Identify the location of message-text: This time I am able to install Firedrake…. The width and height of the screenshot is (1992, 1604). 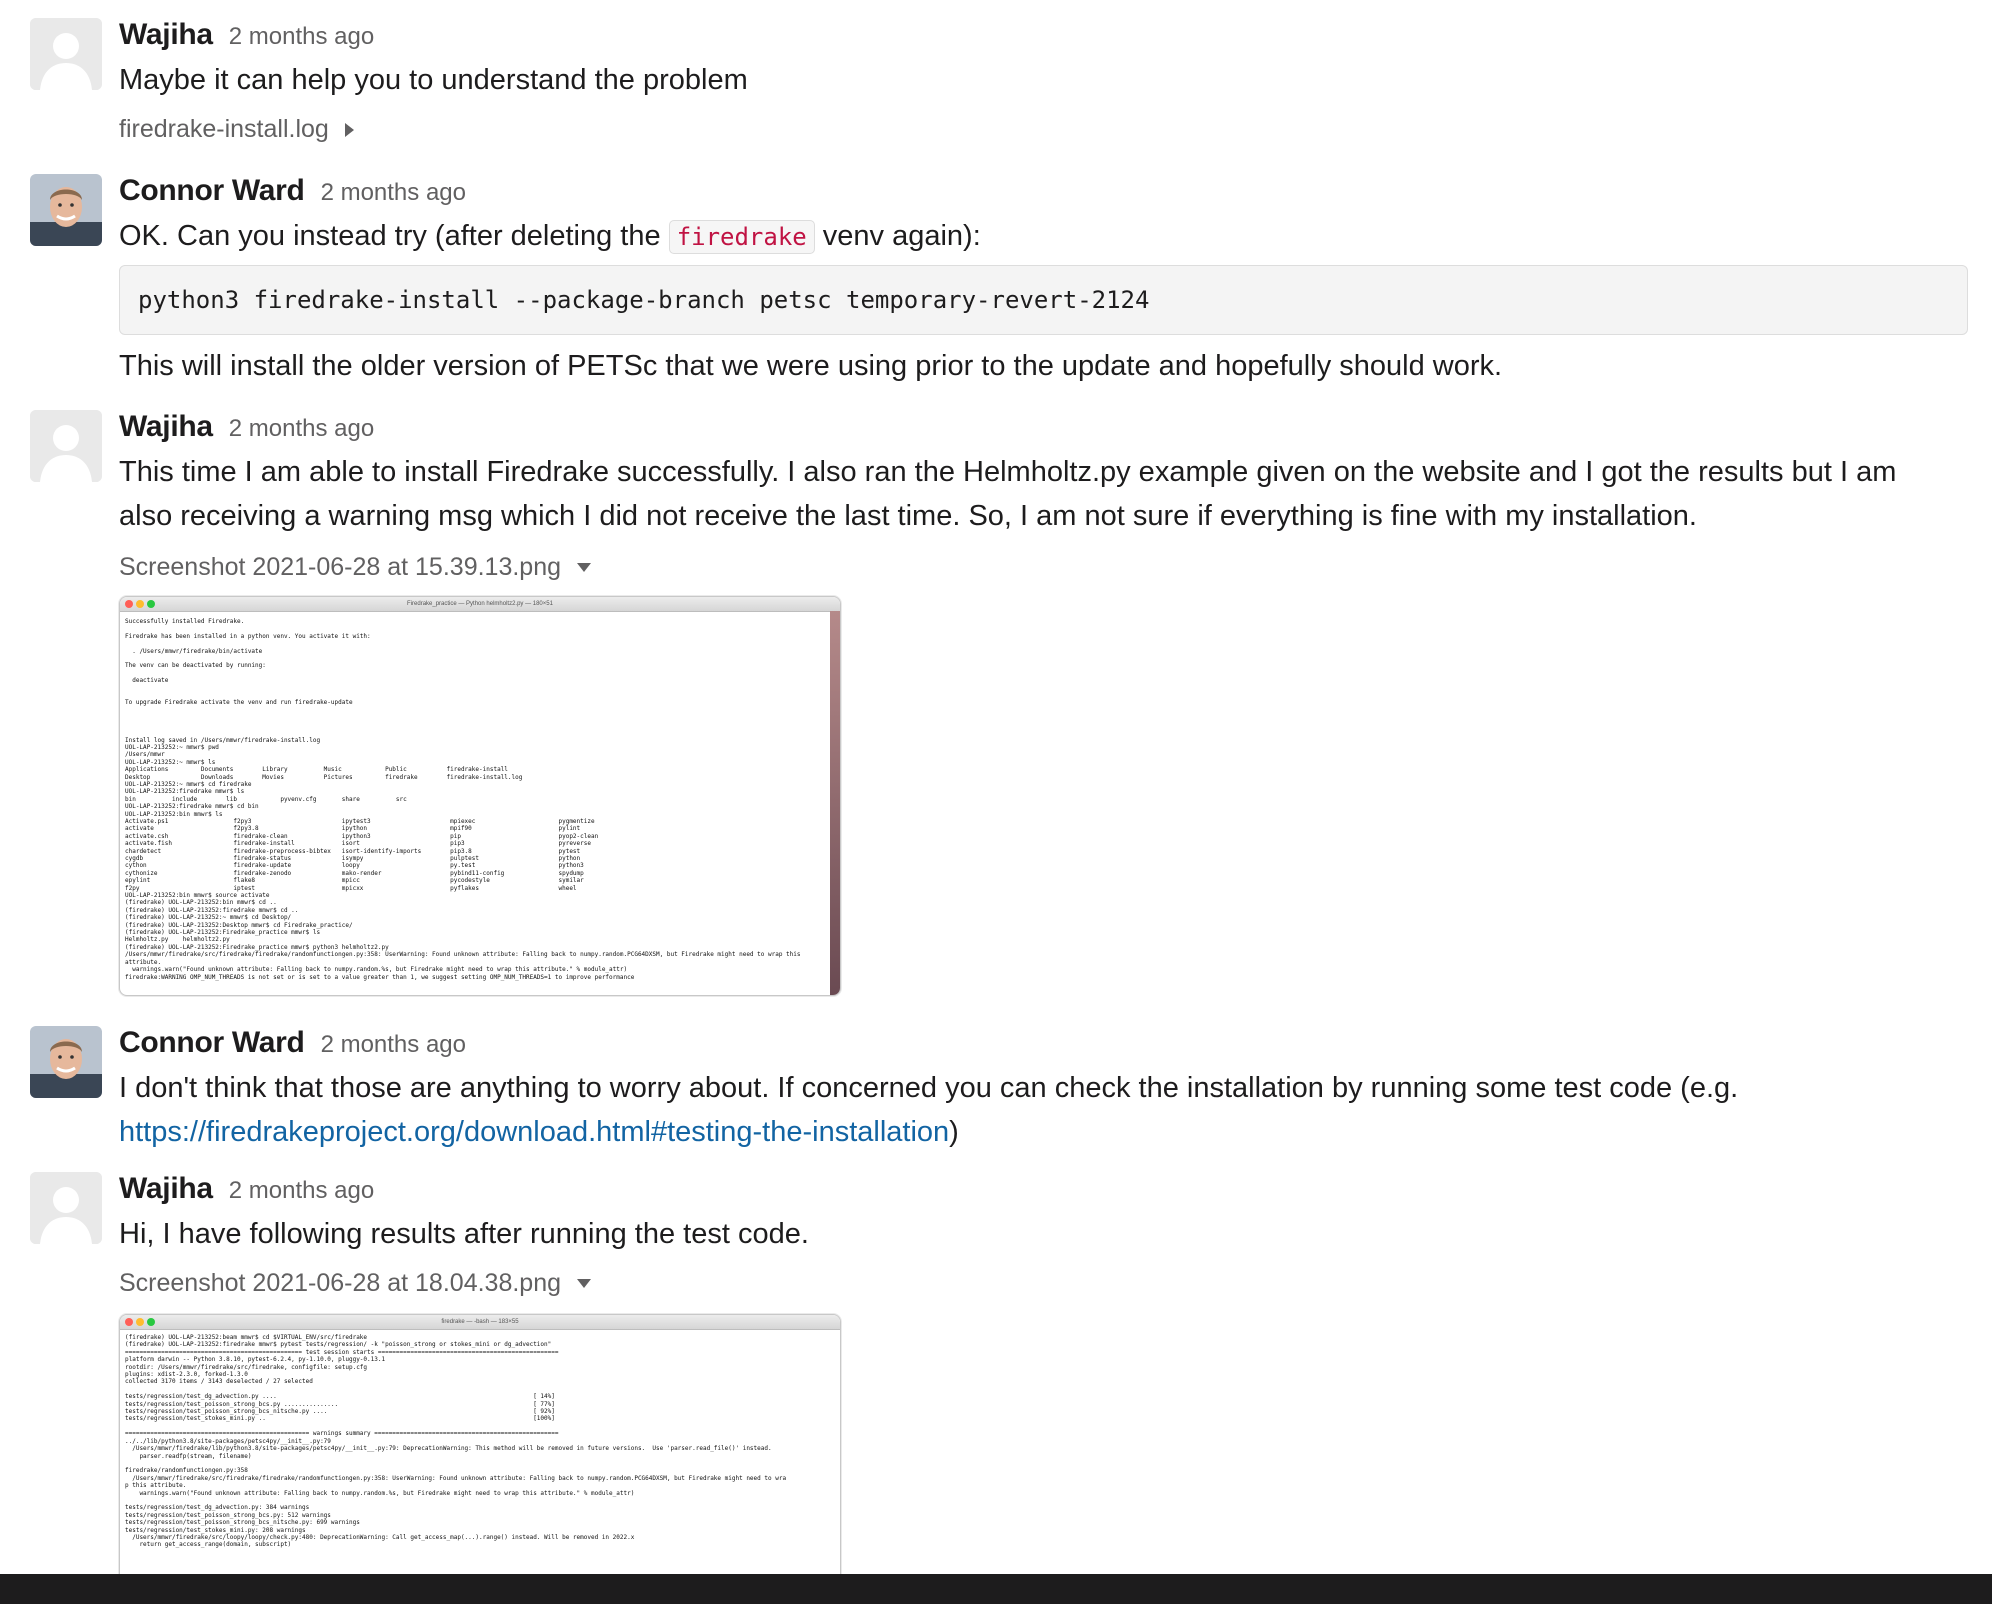
(1008, 472).